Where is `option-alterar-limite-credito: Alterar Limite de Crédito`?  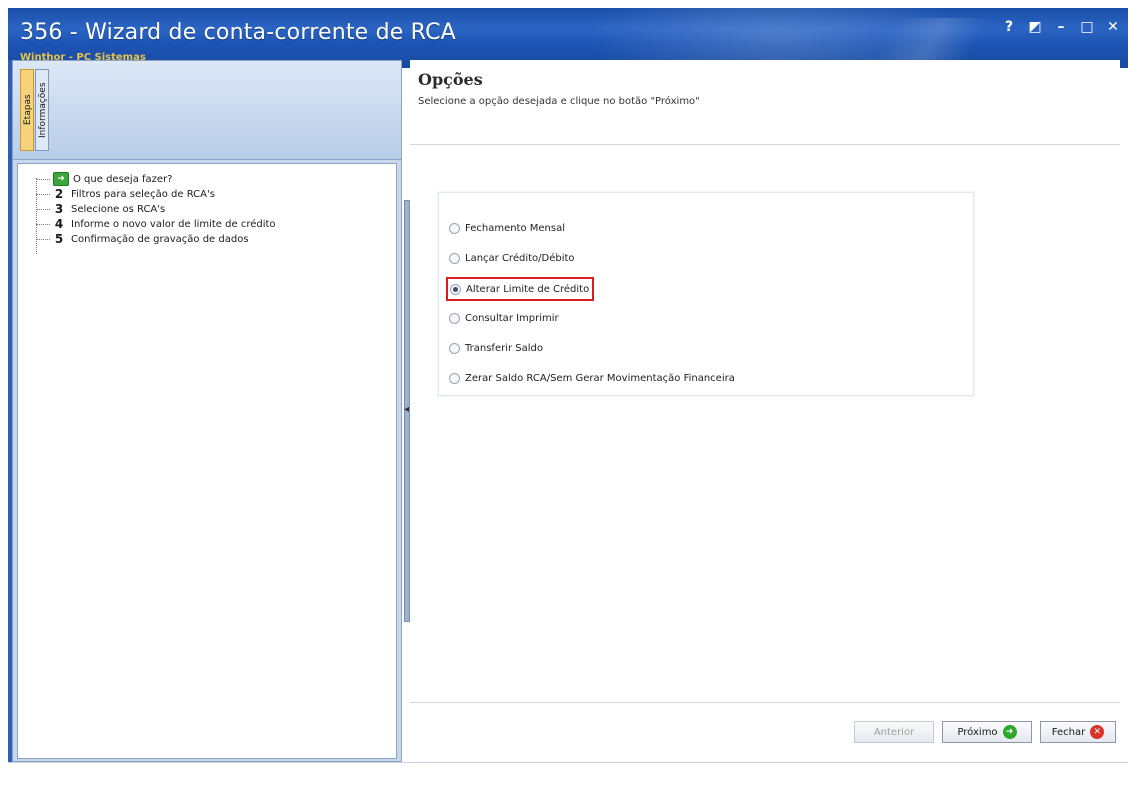 option-alterar-limite-credito: Alterar Limite de Crédito is located at coordinates (520, 289).